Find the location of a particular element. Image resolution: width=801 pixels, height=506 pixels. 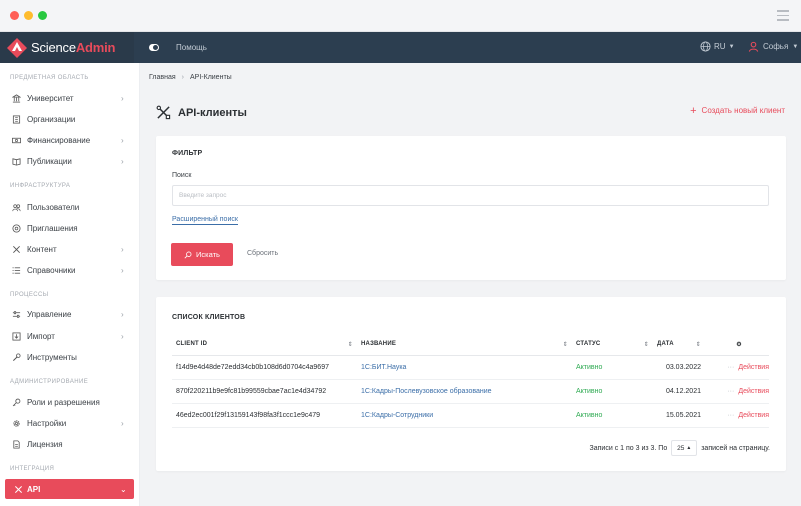

search-label: Поиск is located at coordinates (182, 175).